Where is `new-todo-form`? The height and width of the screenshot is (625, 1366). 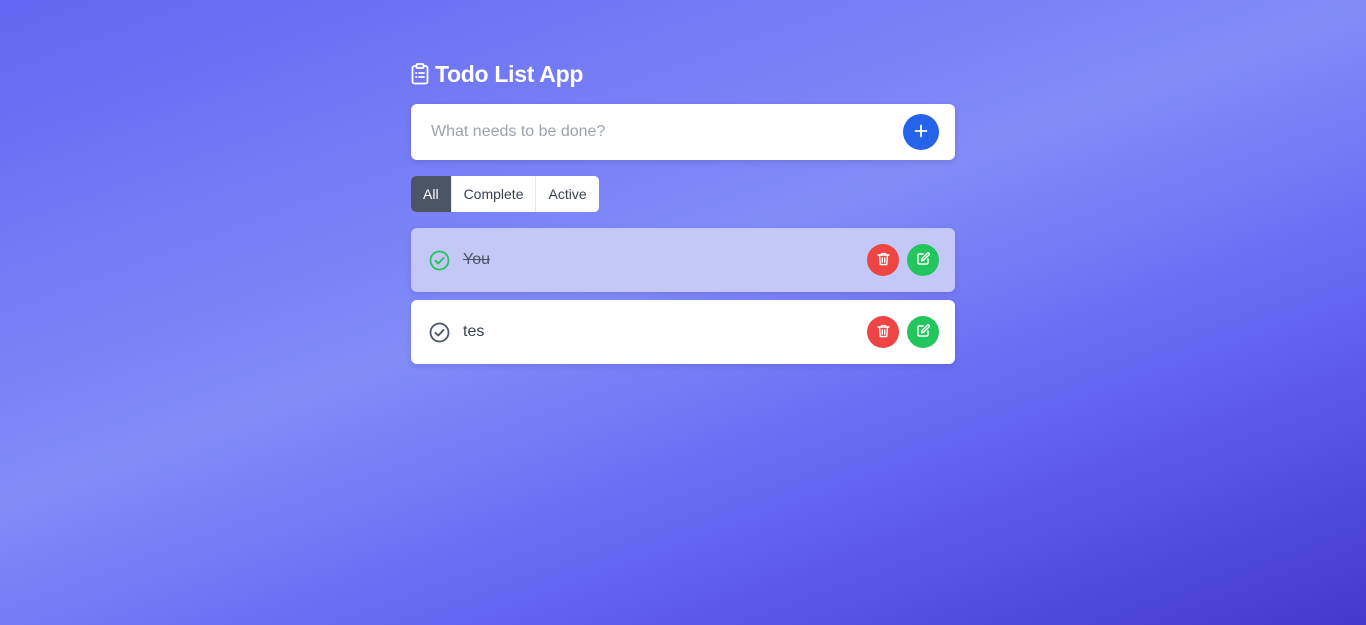 new-todo-form is located at coordinates (683, 132).